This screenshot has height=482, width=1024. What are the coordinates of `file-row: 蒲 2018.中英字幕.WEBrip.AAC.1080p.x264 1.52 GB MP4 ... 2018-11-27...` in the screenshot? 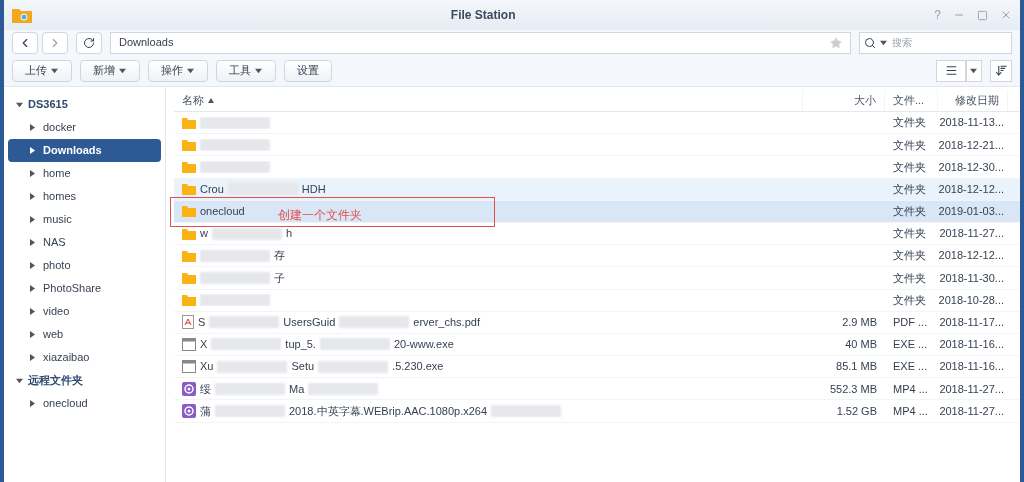 It's located at (597, 411).